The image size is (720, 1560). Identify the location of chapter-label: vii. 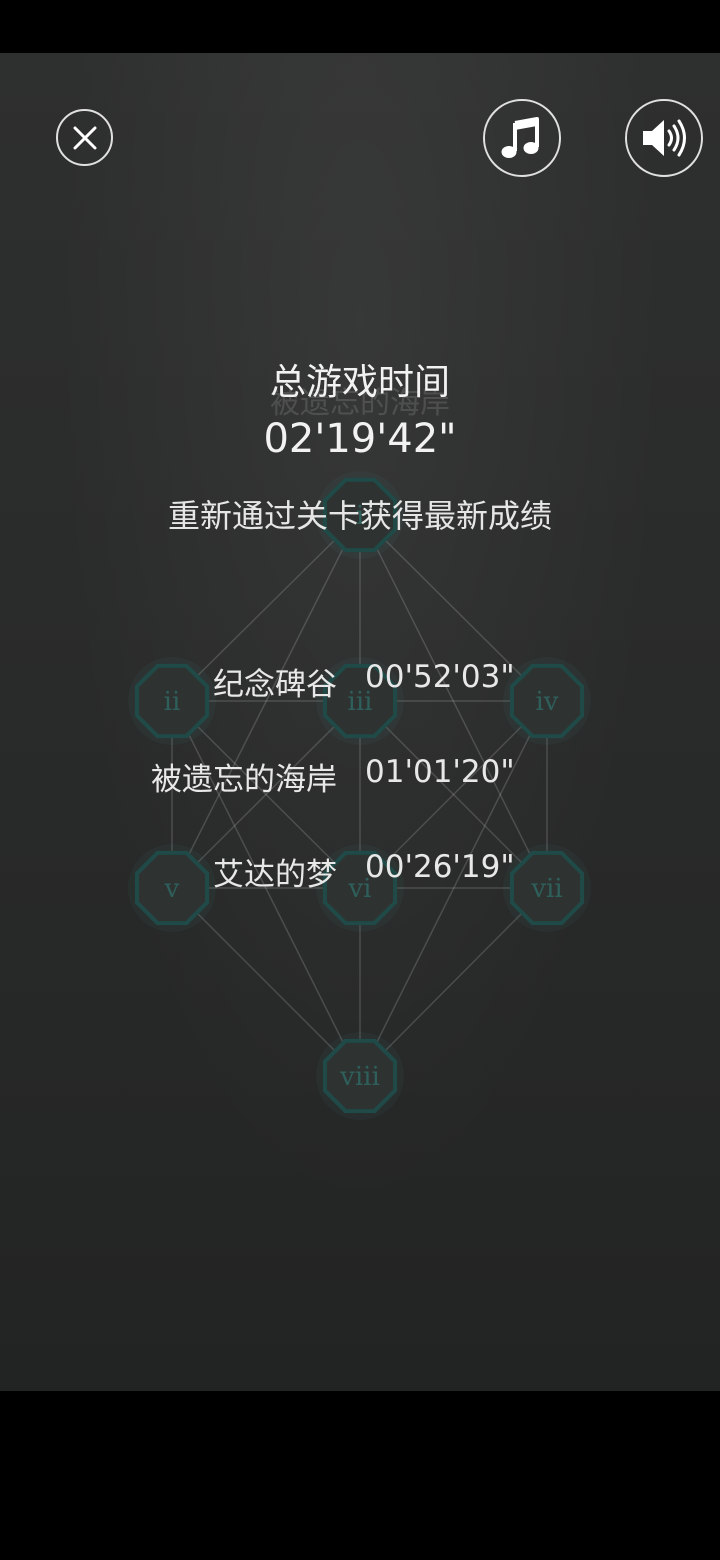
(546, 889).